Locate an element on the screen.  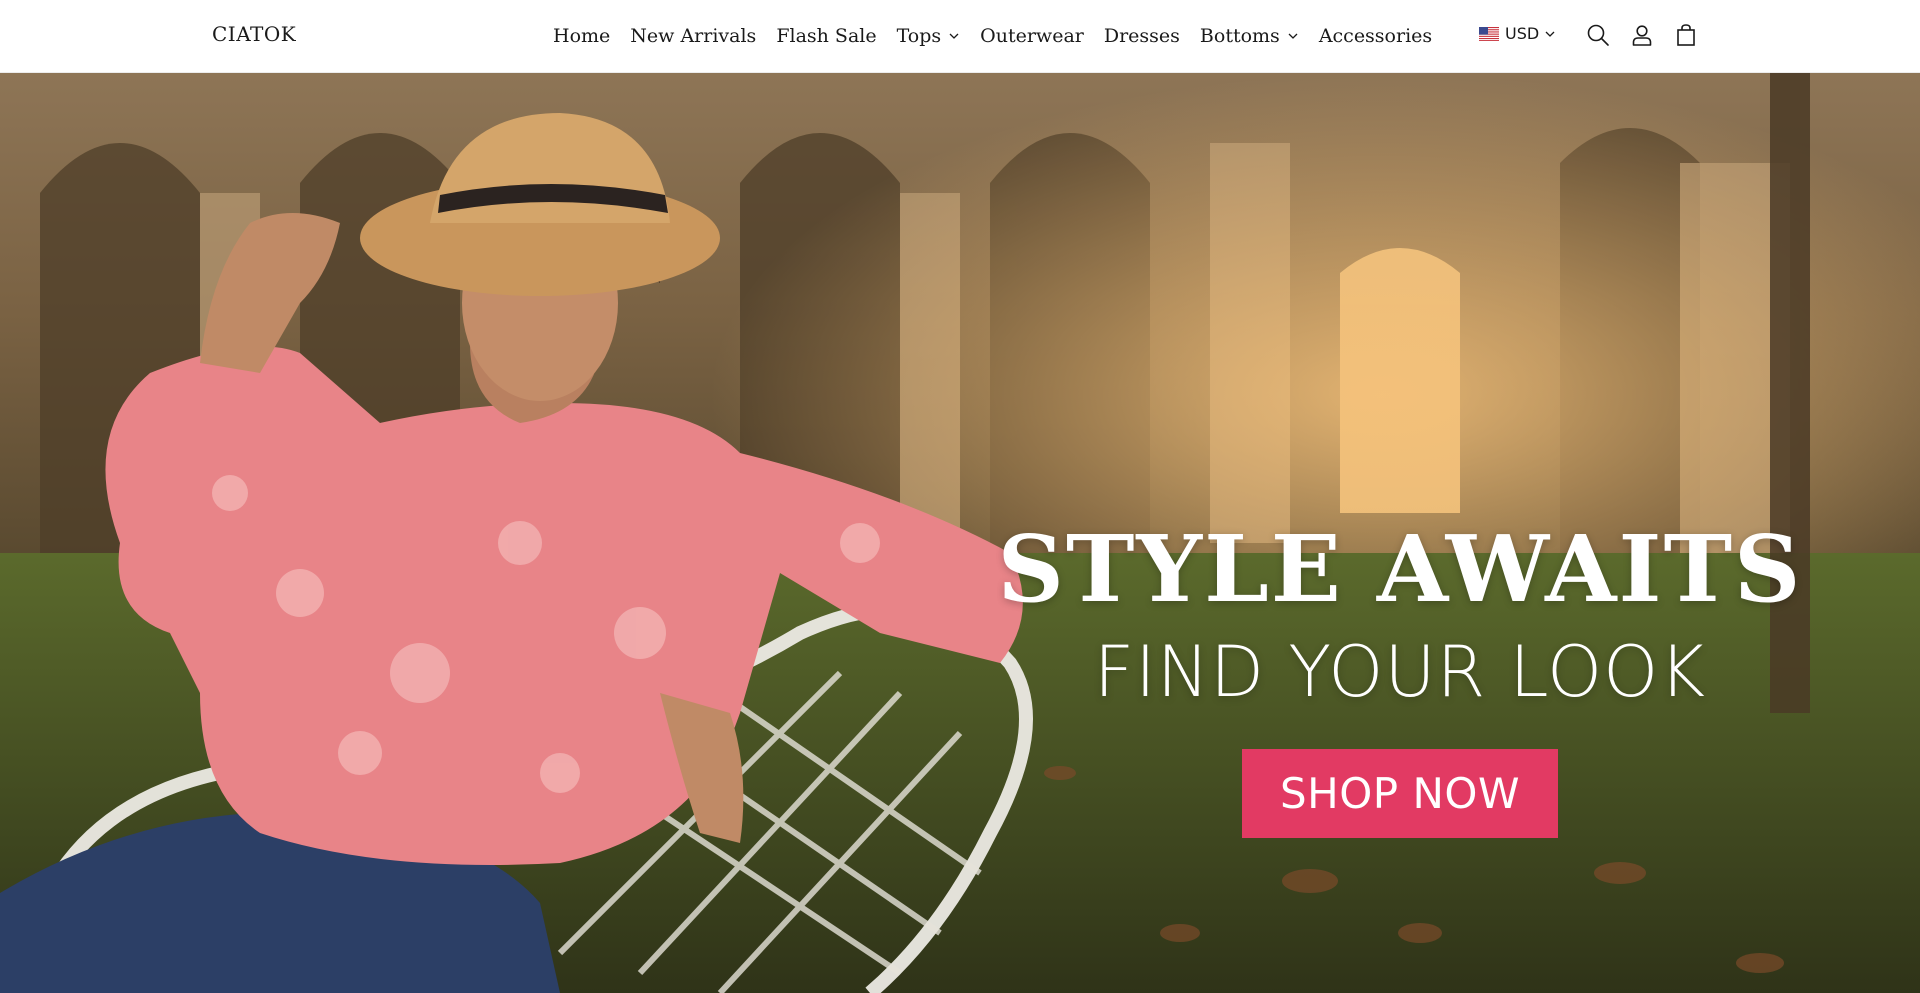
nav-item-label: Accessories is located at coordinates (1375, 36).